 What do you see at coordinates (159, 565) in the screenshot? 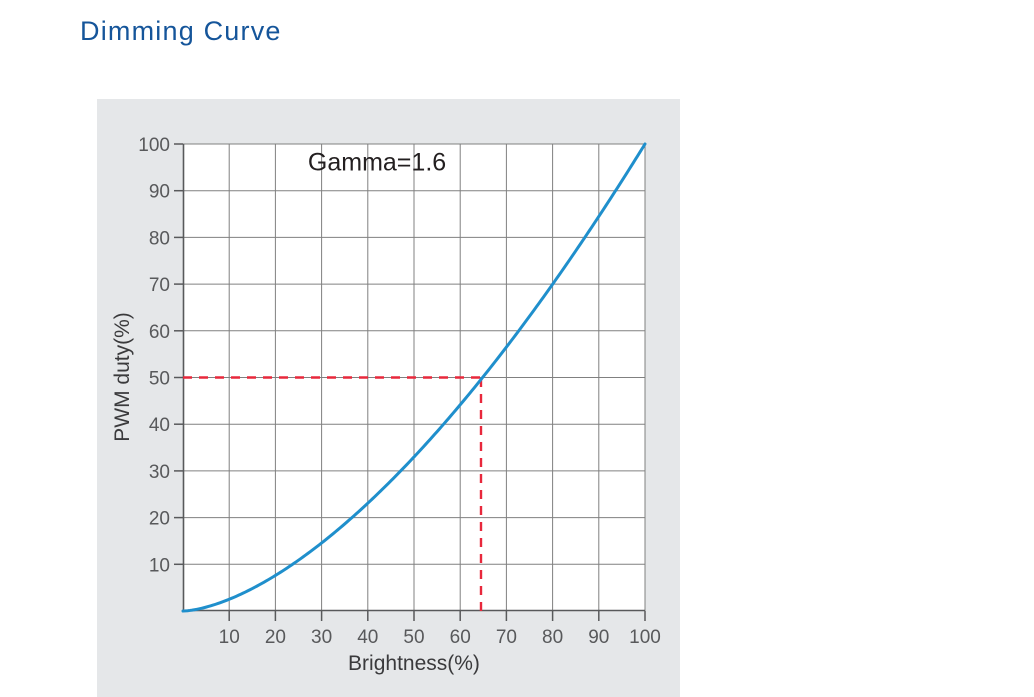
I see `y-tick-label: 10` at bounding box center [159, 565].